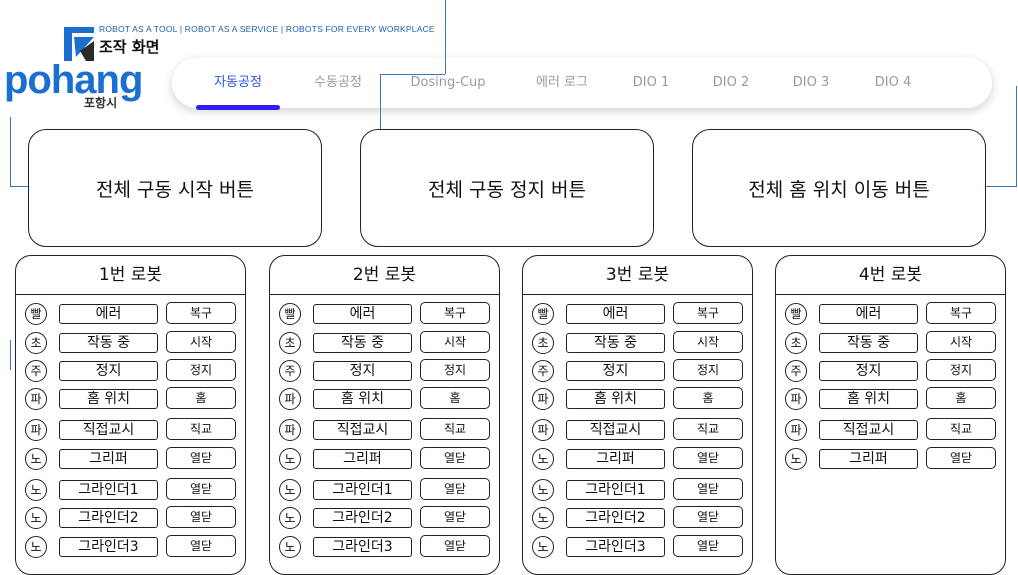  What do you see at coordinates (893, 83) in the screenshot?
I see `tab-dio-4: DIO 4` at bounding box center [893, 83].